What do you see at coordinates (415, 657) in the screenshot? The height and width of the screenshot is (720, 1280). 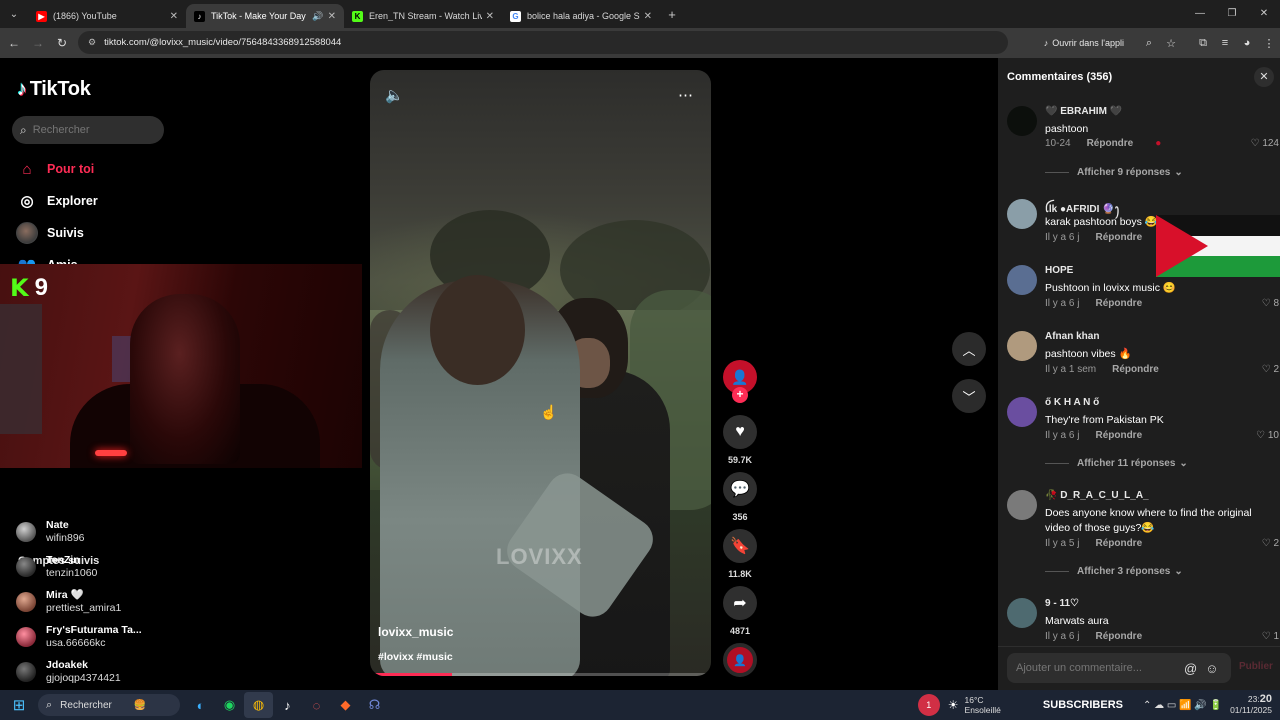 I see `video-hashtags: #lovixx #music` at bounding box center [415, 657].